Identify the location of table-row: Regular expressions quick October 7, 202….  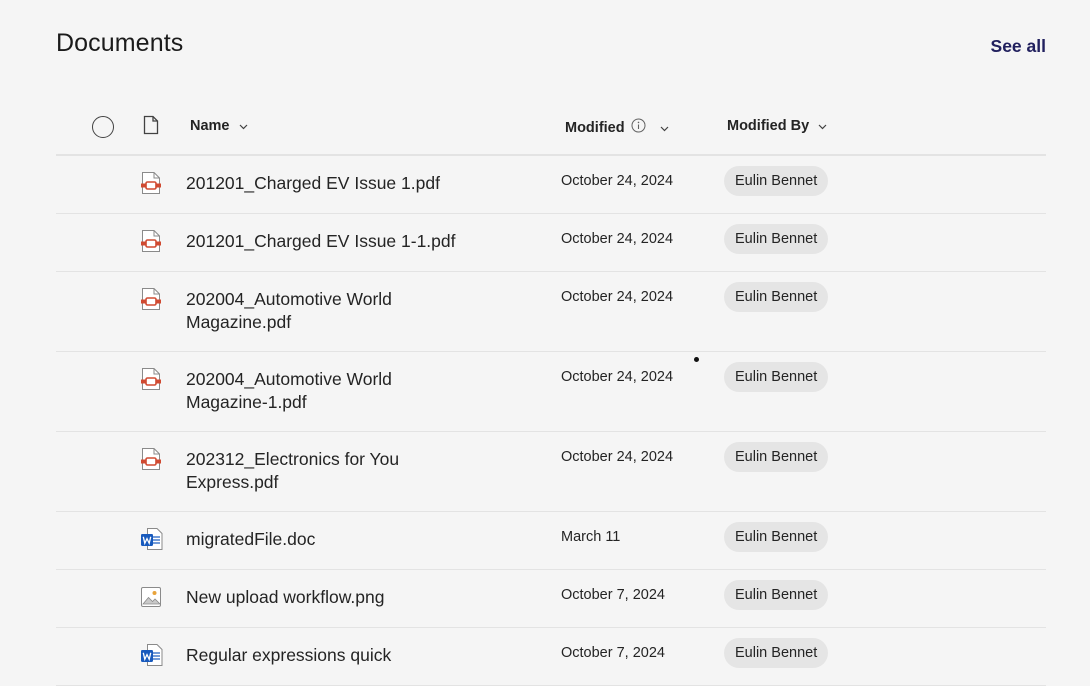
(551, 657).